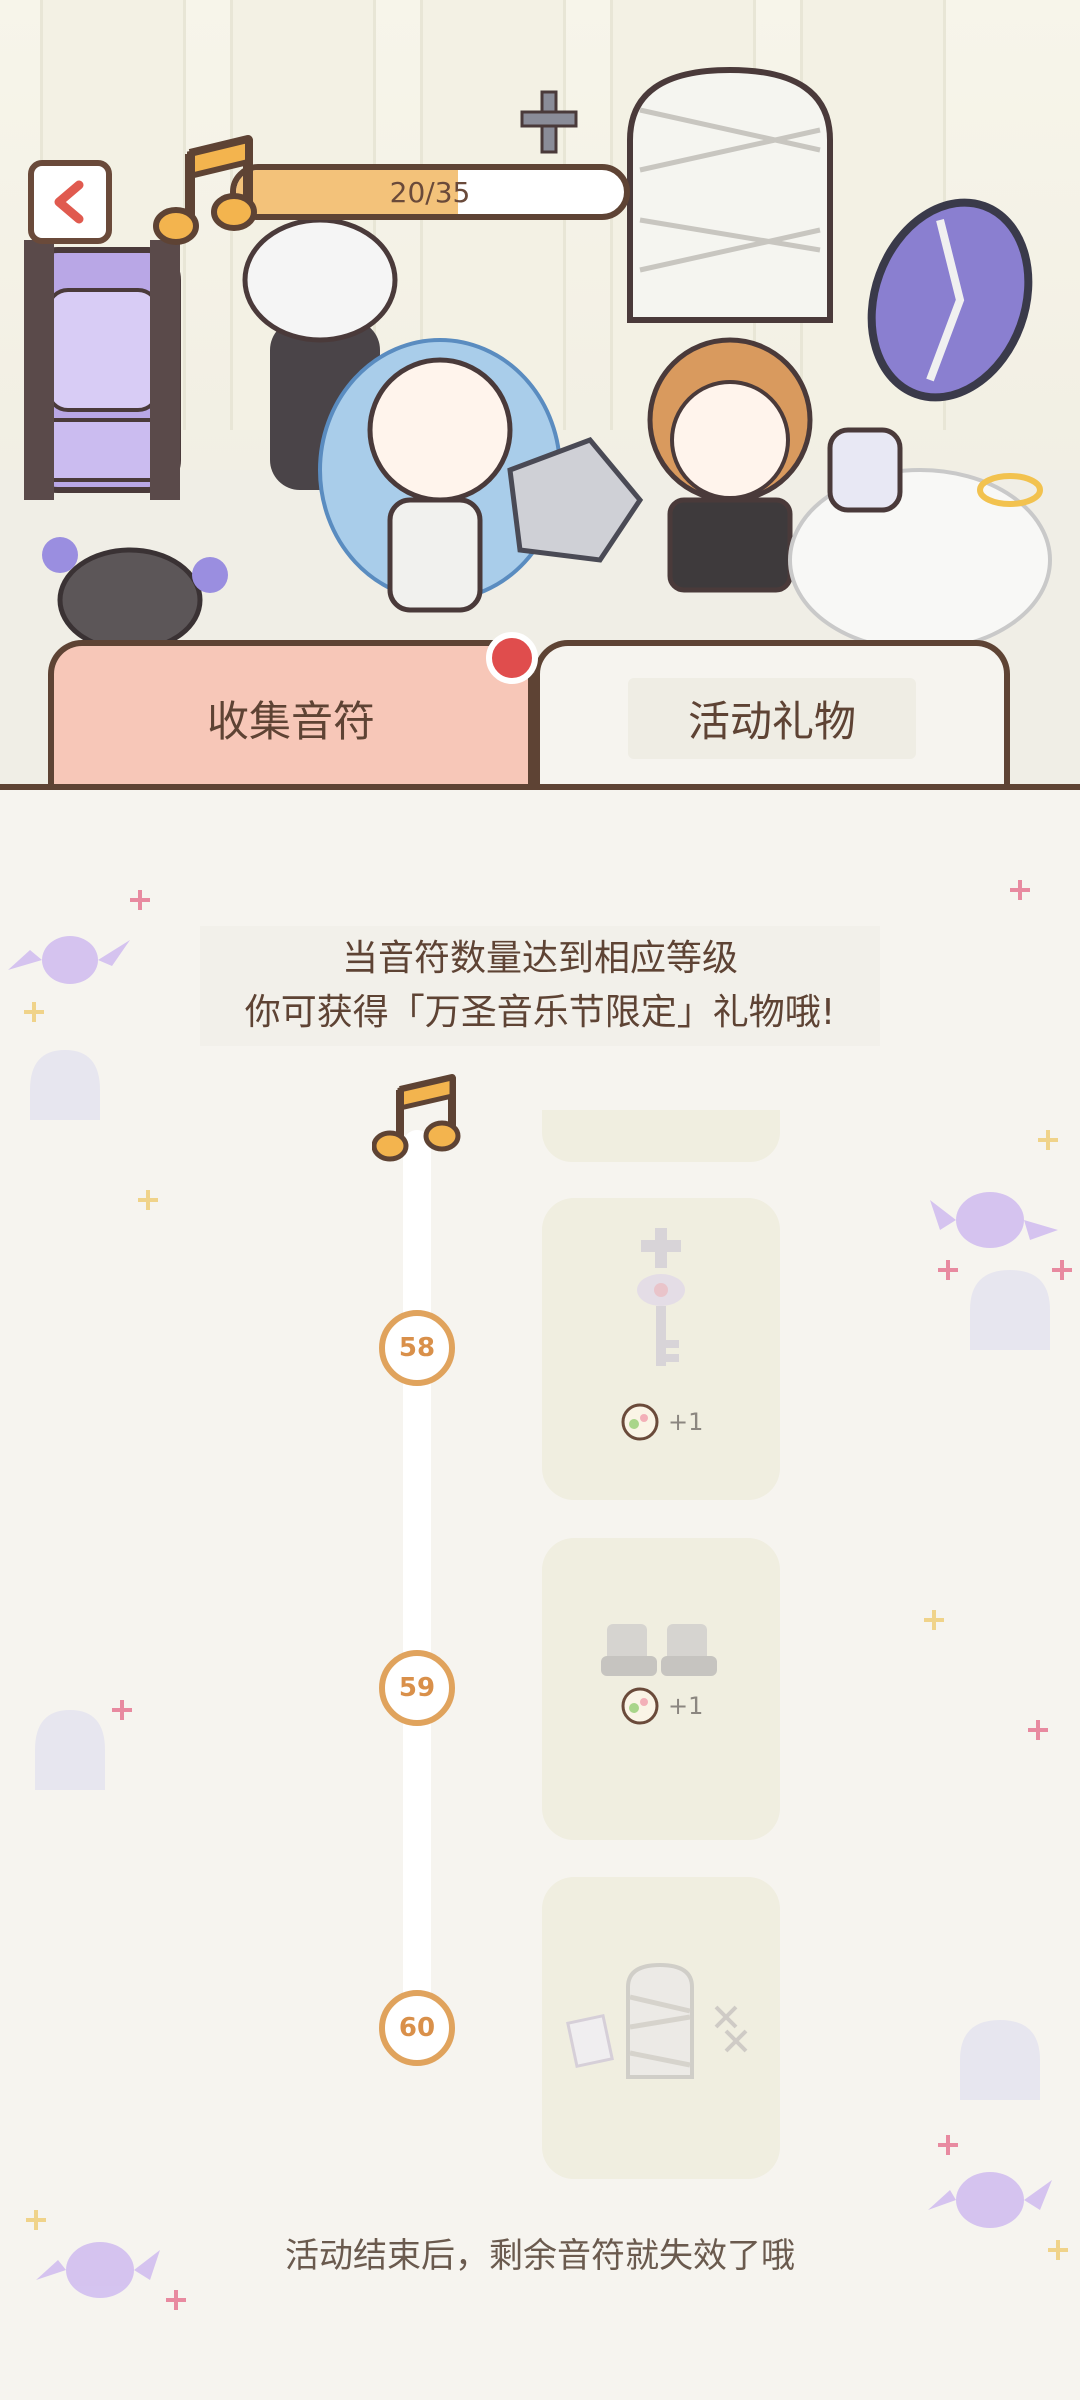  Describe the element at coordinates (290, 721) in the screenshot. I see `tab-label: 收集音符` at that location.